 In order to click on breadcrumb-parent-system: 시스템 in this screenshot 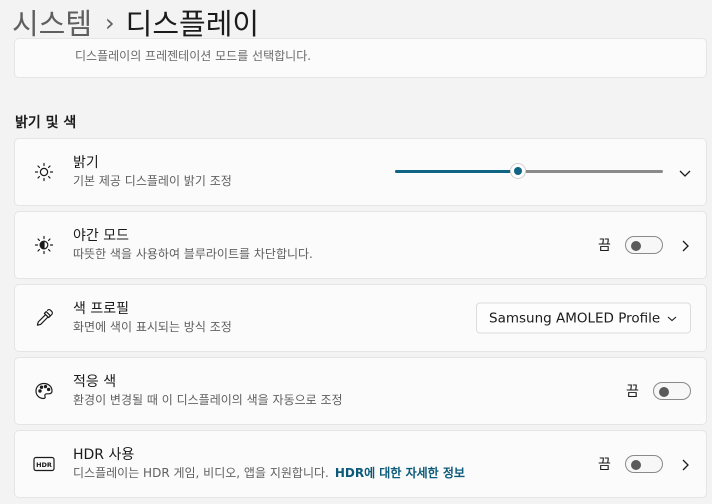, I will do `click(52, 22)`.